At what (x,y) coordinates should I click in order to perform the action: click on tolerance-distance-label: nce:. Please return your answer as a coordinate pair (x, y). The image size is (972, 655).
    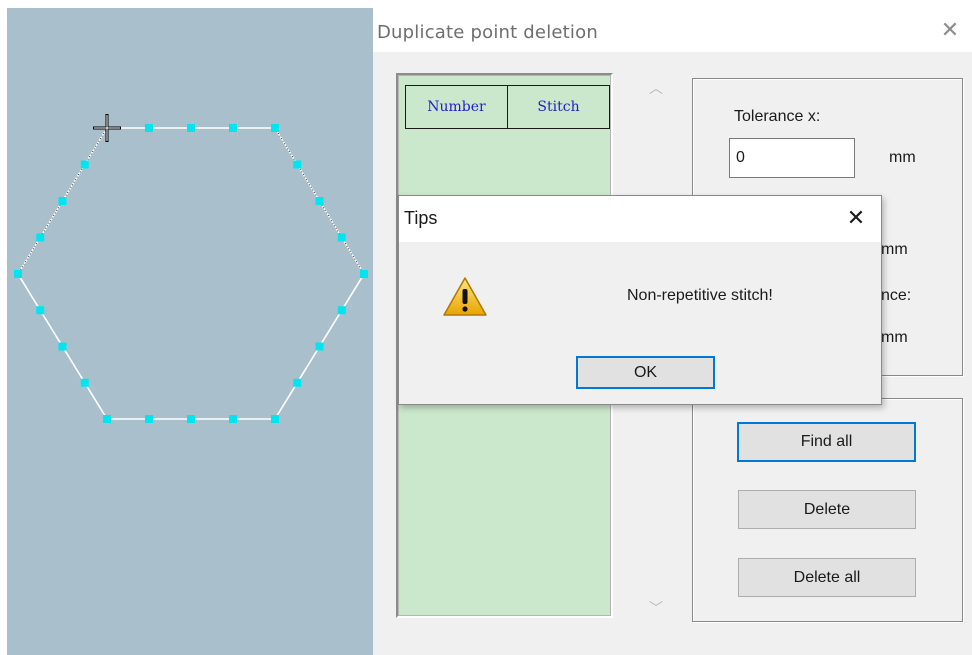
    Looking at the image, I should click on (896, 295).